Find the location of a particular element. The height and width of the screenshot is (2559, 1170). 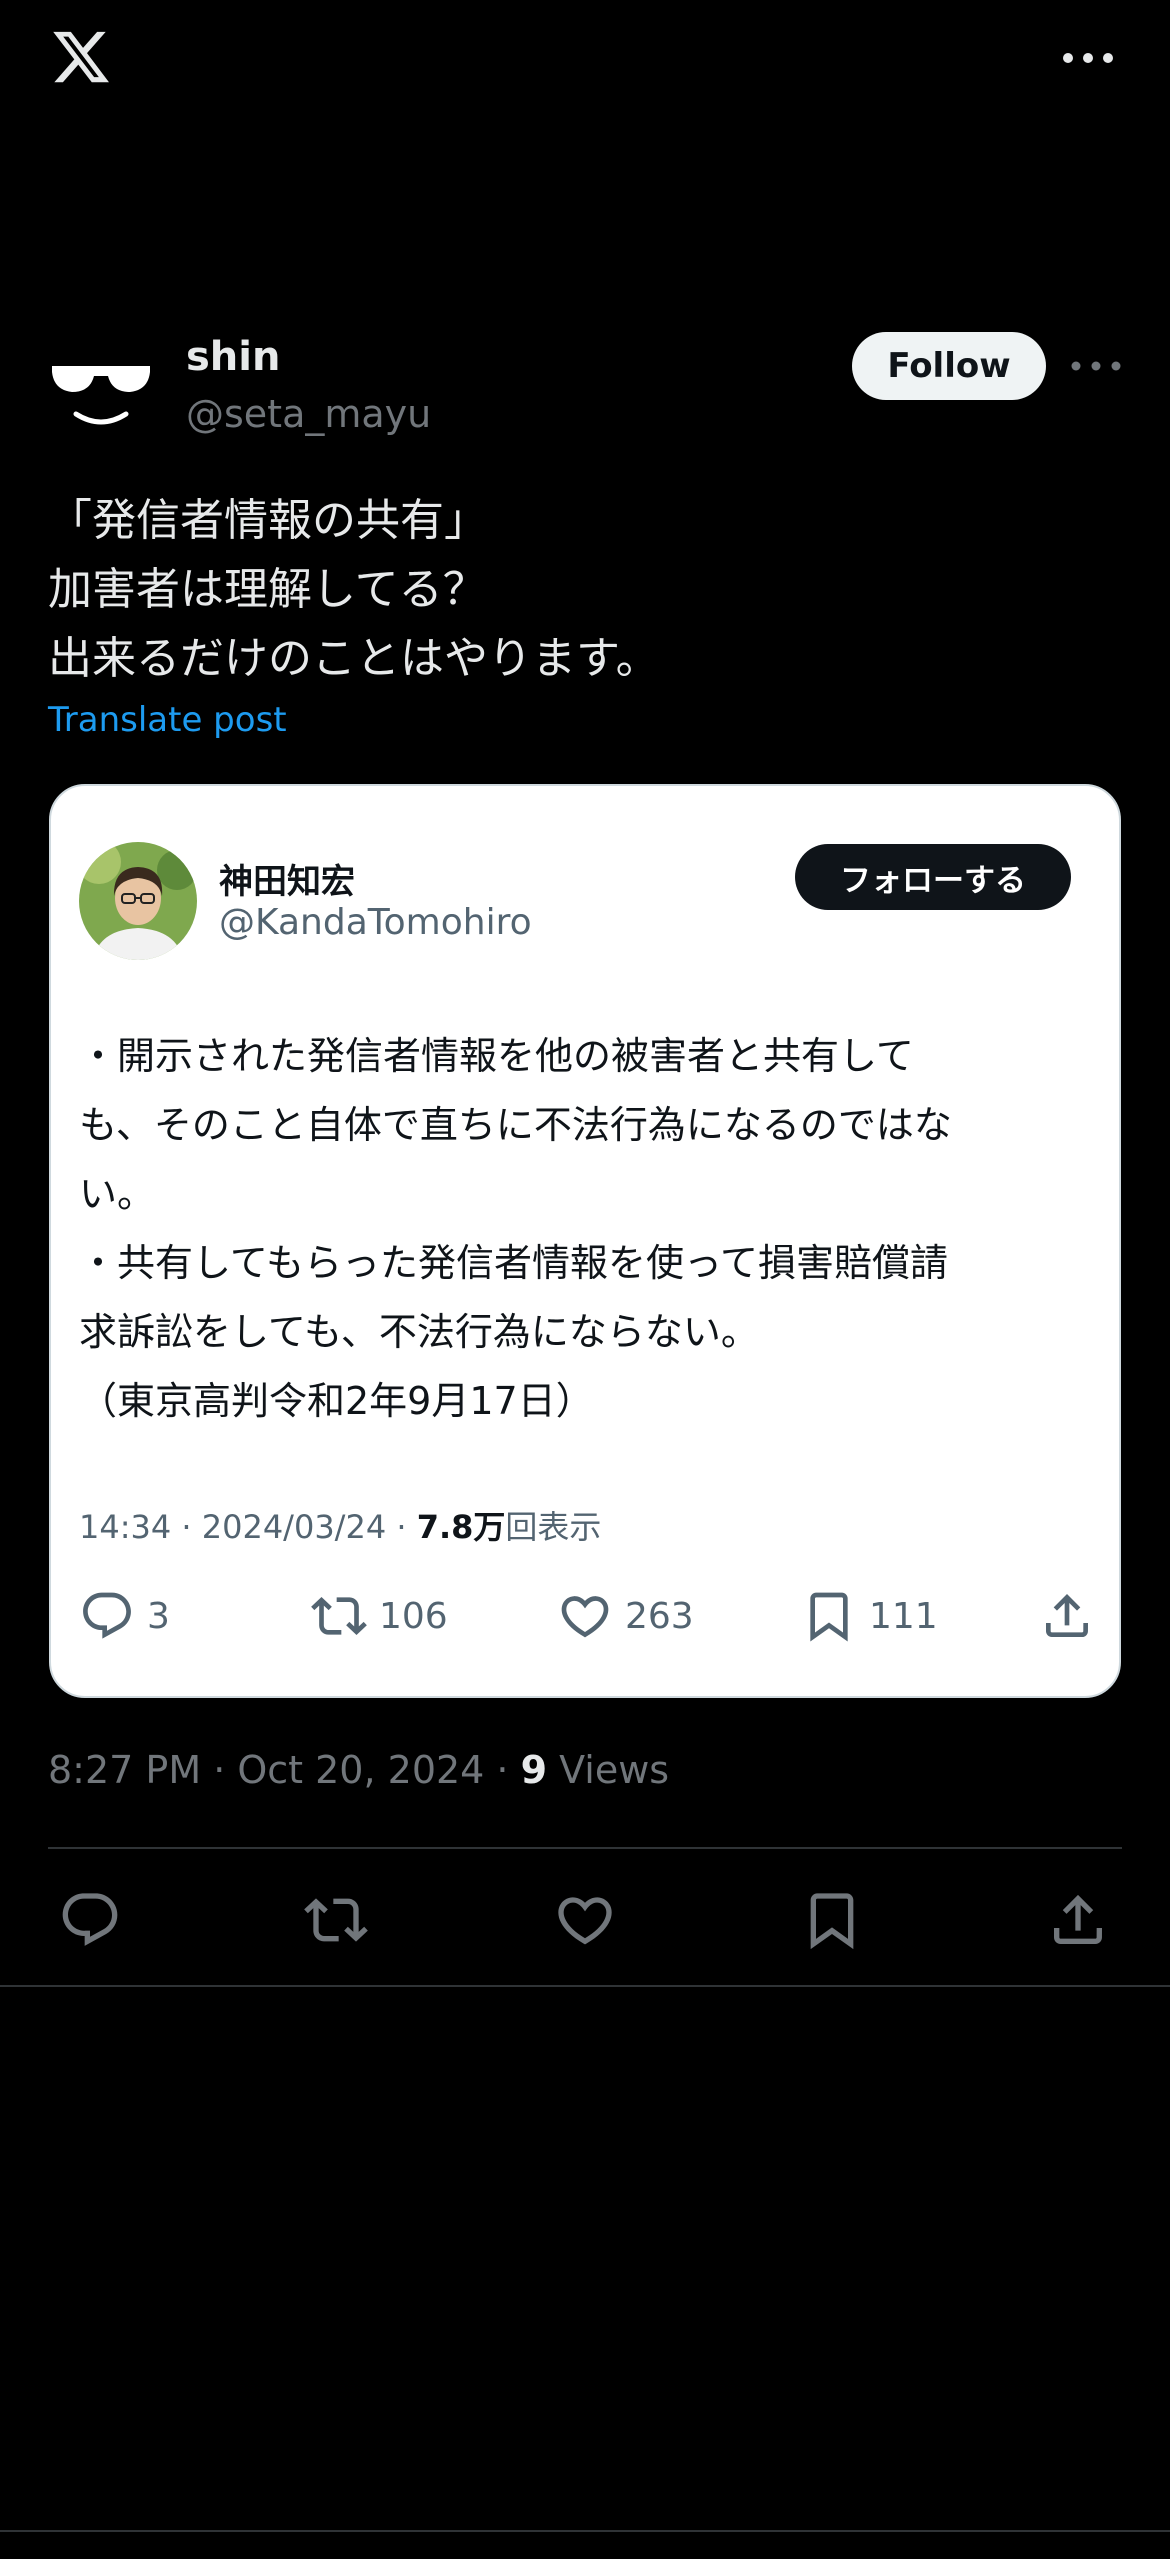

quoted-action-bar: 3 106 263 111 is located at coordinates (589, 1616).